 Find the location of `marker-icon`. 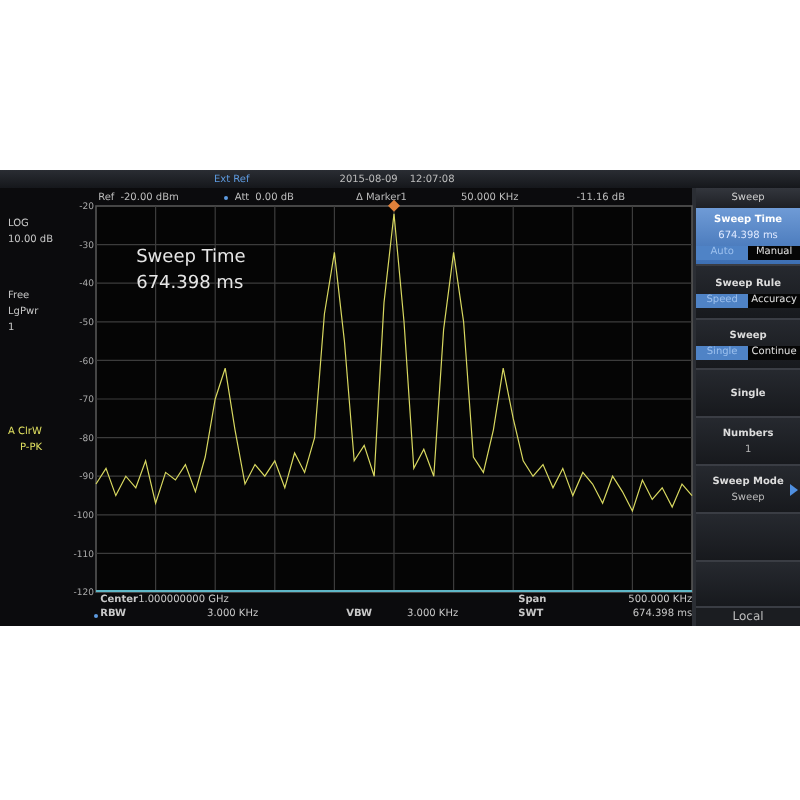

marker-icon is located at coordinates (394, 205).